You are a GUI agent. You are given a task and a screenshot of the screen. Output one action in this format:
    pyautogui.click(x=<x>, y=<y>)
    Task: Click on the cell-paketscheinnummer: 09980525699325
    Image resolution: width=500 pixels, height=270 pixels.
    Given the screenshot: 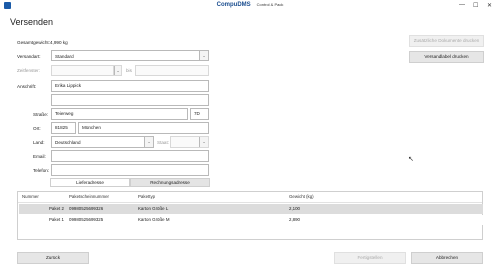 What is the action you would take?
    pyautogui.click(x=86, y=219)
    